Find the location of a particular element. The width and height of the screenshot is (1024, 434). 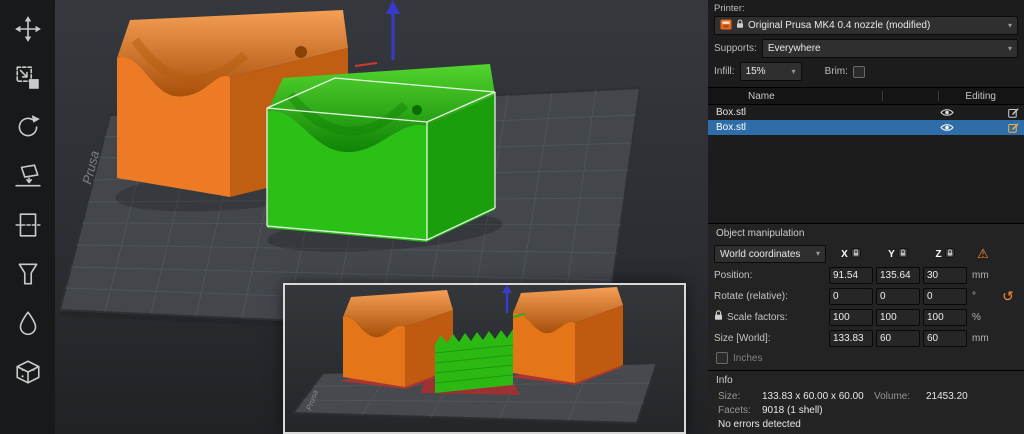

tool-move is located at coordinates (28, 30).